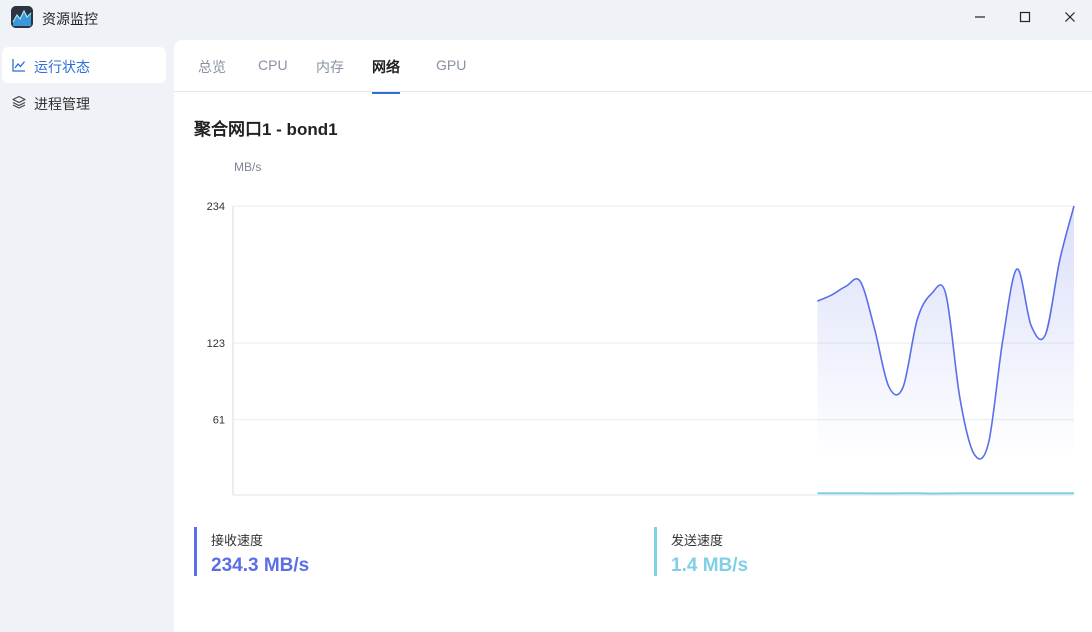  I want to click on y-axis-label: MB/s, so click(247, 167).